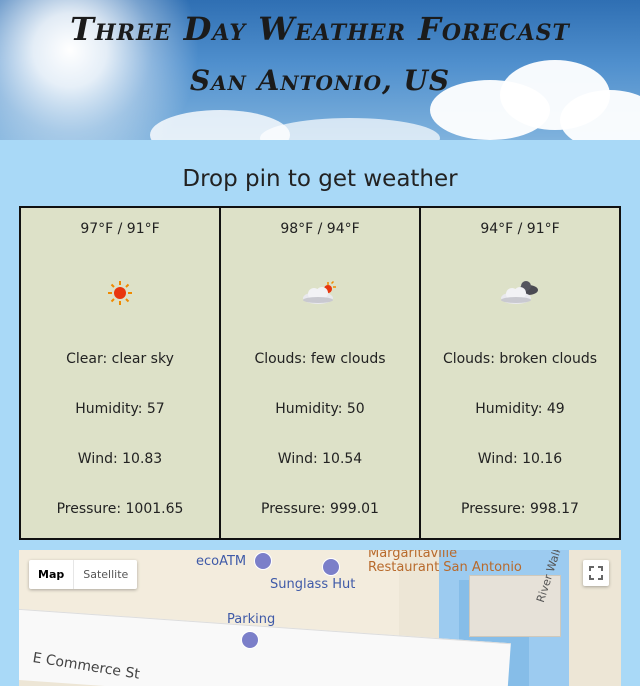 The image size is (640, 686). Describe the element at coordinates (320, 409) in the screenshot. I see `humidity: Humidity: 50` at that location.